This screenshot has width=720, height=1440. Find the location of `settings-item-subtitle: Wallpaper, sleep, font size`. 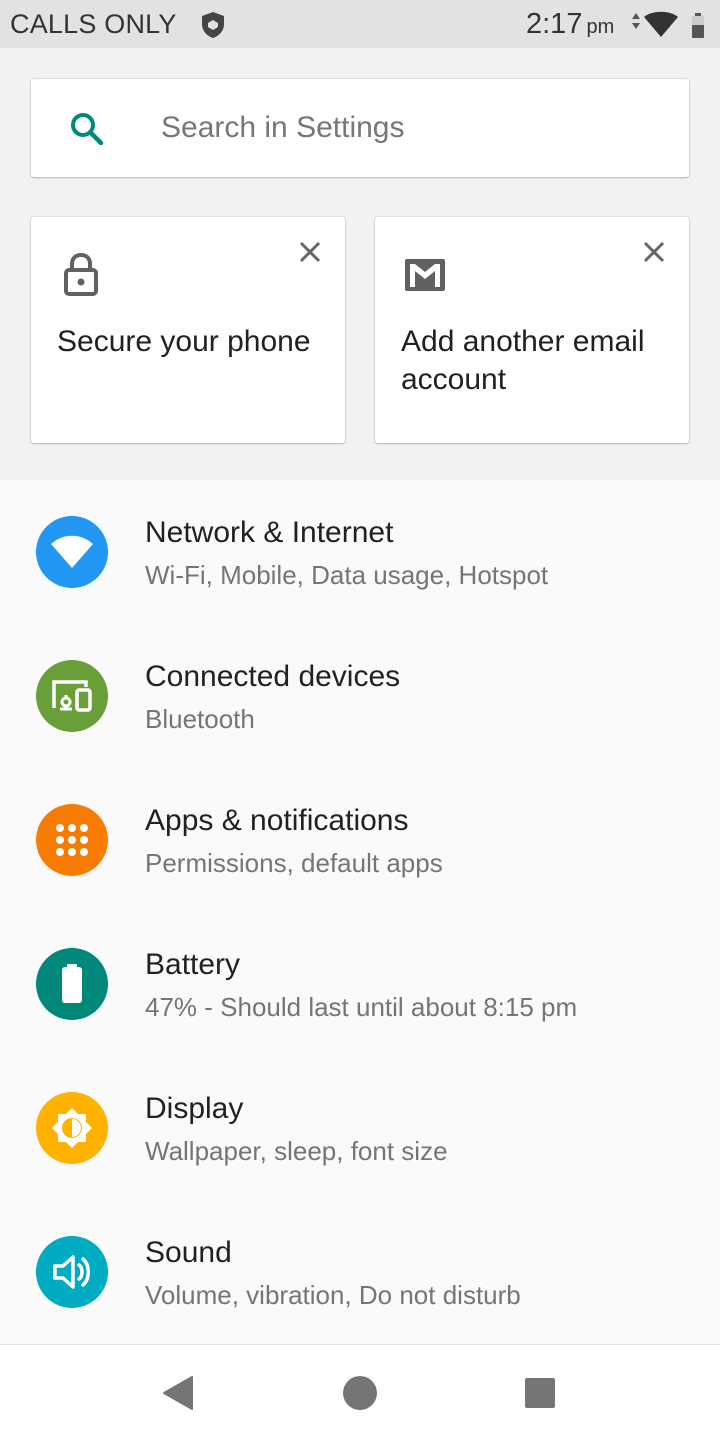

settings-item-subtitle: Wallpaper, sleep, font size is located at coordinates (296, 1151).